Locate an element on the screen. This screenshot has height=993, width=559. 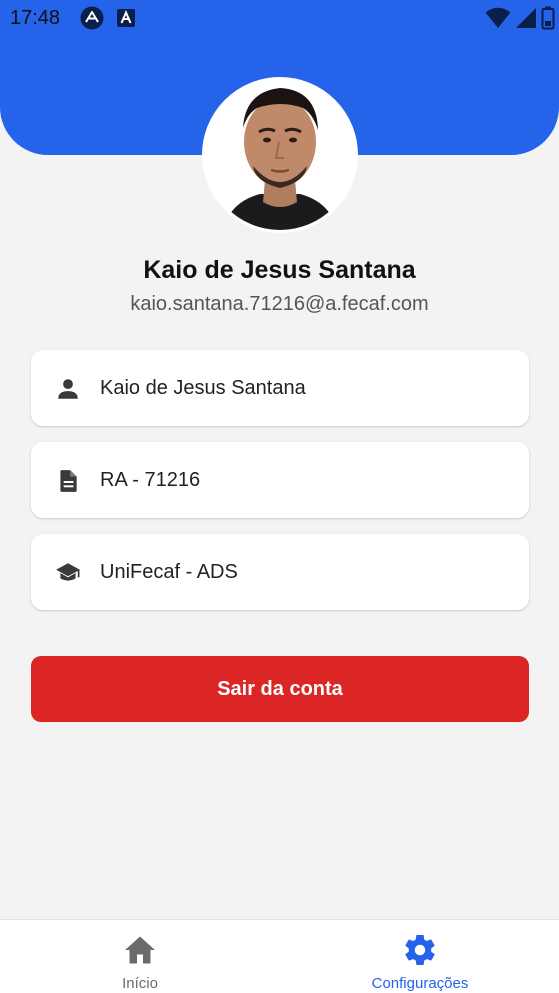
info-card-institution: UniFecaf - ADS is located at coordinates (280, 572).